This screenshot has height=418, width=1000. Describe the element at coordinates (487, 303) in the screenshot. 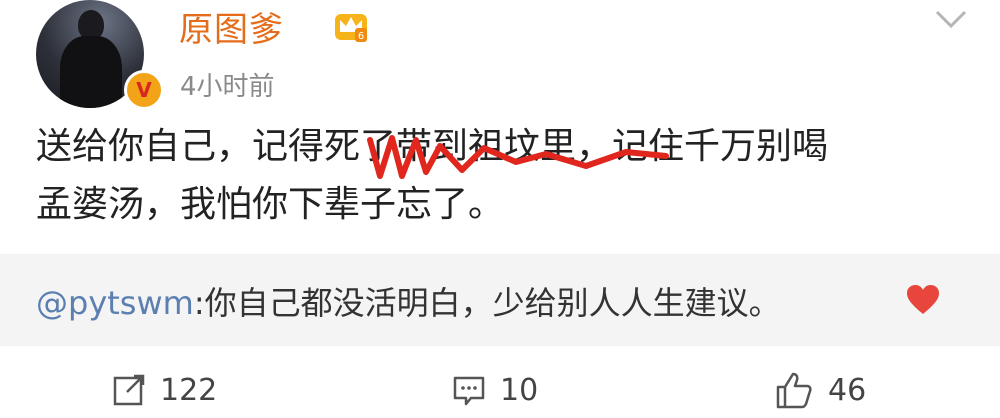

I see `comment-body: :你自己都没活明白，少给别人人生建议。` at that location.